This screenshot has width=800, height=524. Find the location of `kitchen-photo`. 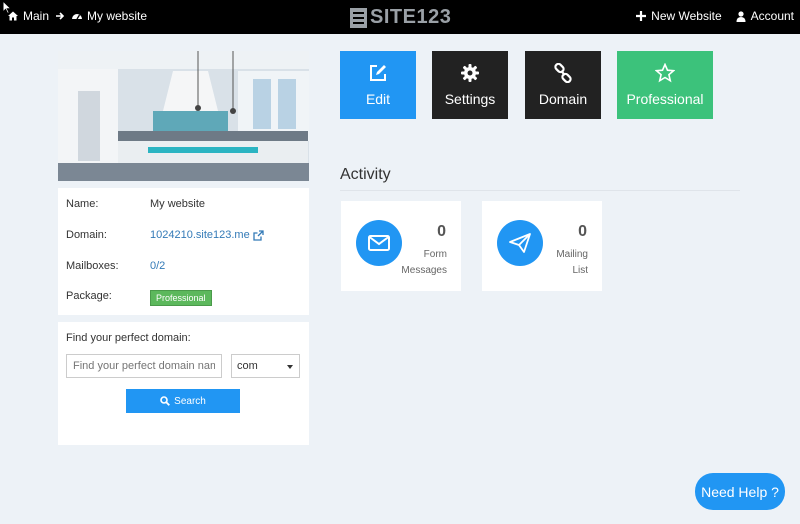

kitchen-photo is located at coordinates (183, 116).